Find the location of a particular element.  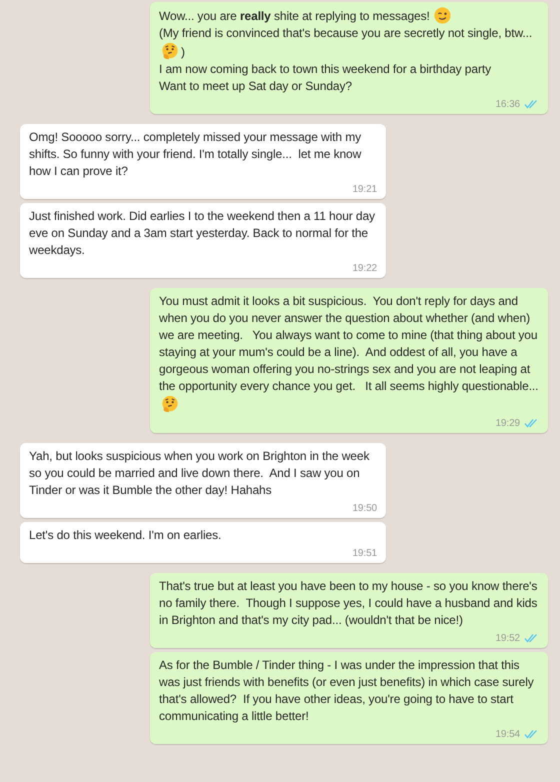

message-time: 16:36 is located at coordinates (507, 105).